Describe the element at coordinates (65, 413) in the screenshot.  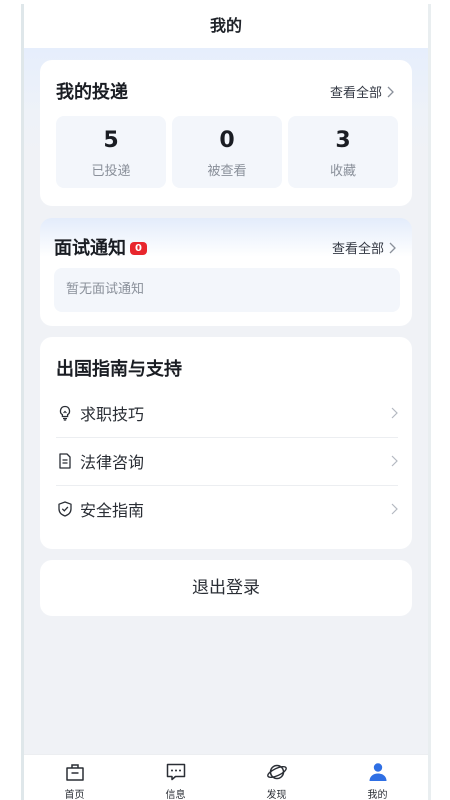
I see `lightbulb-icon` at that location.